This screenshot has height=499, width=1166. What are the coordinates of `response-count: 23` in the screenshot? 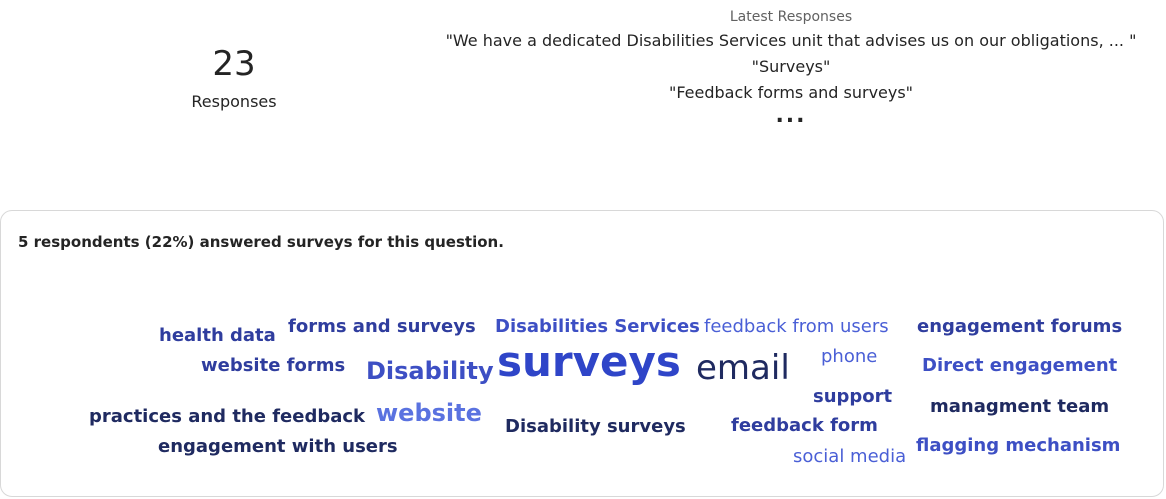 It's located at (234, 64).